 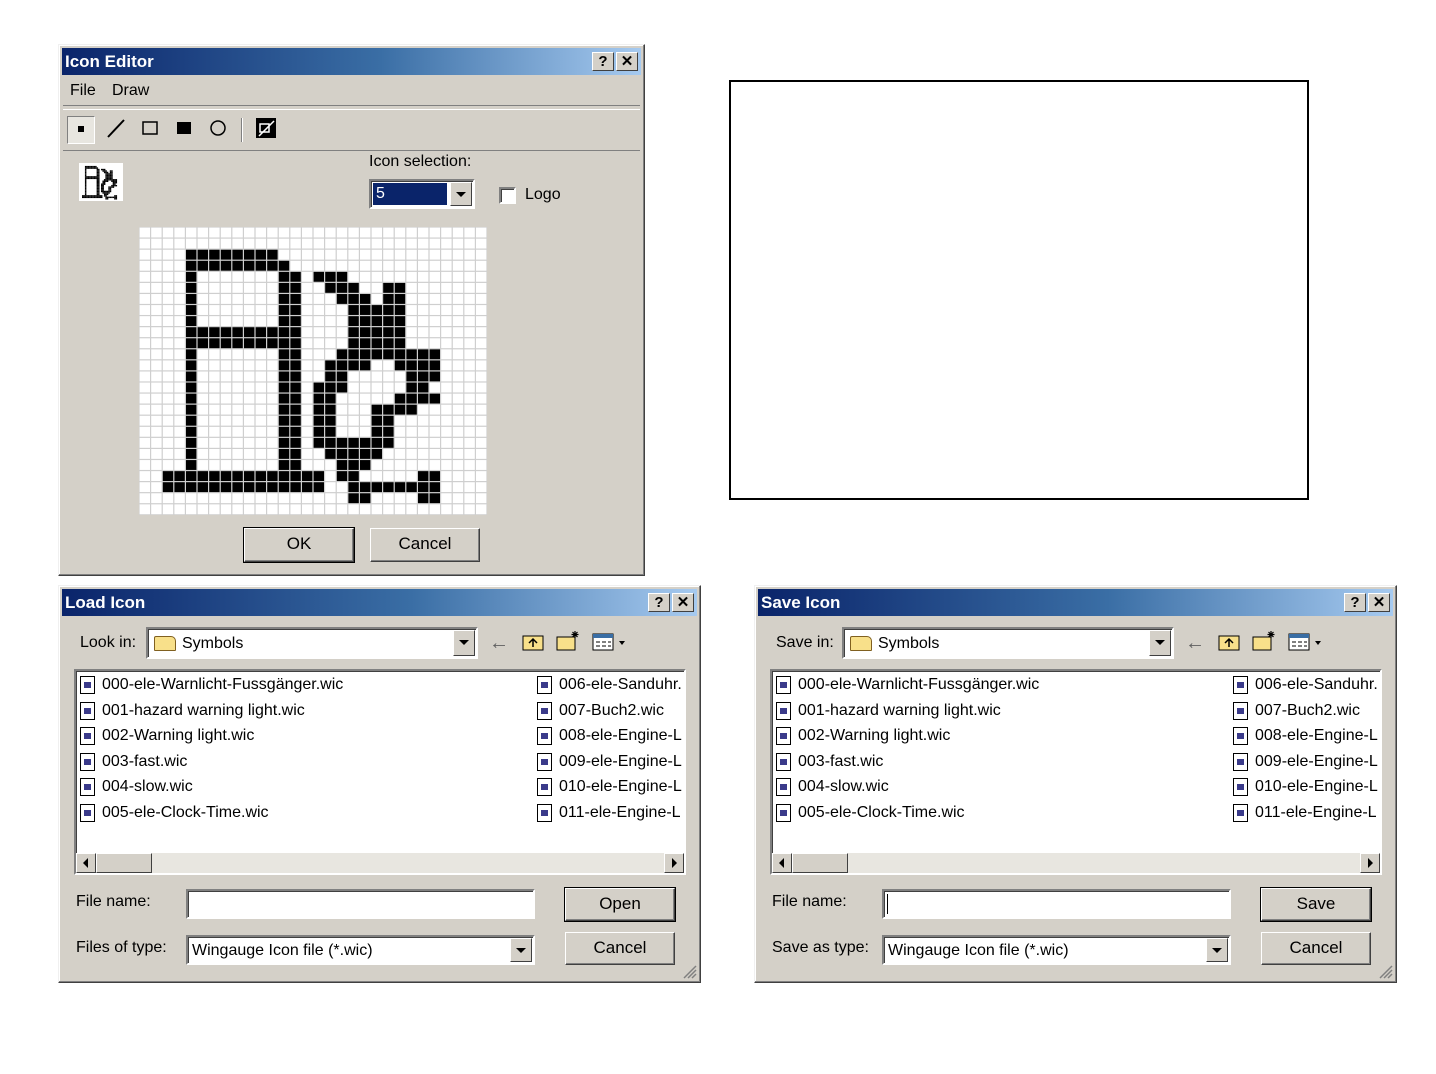 I want to click on menu-draw: Draw, so click(x=130, y=91).